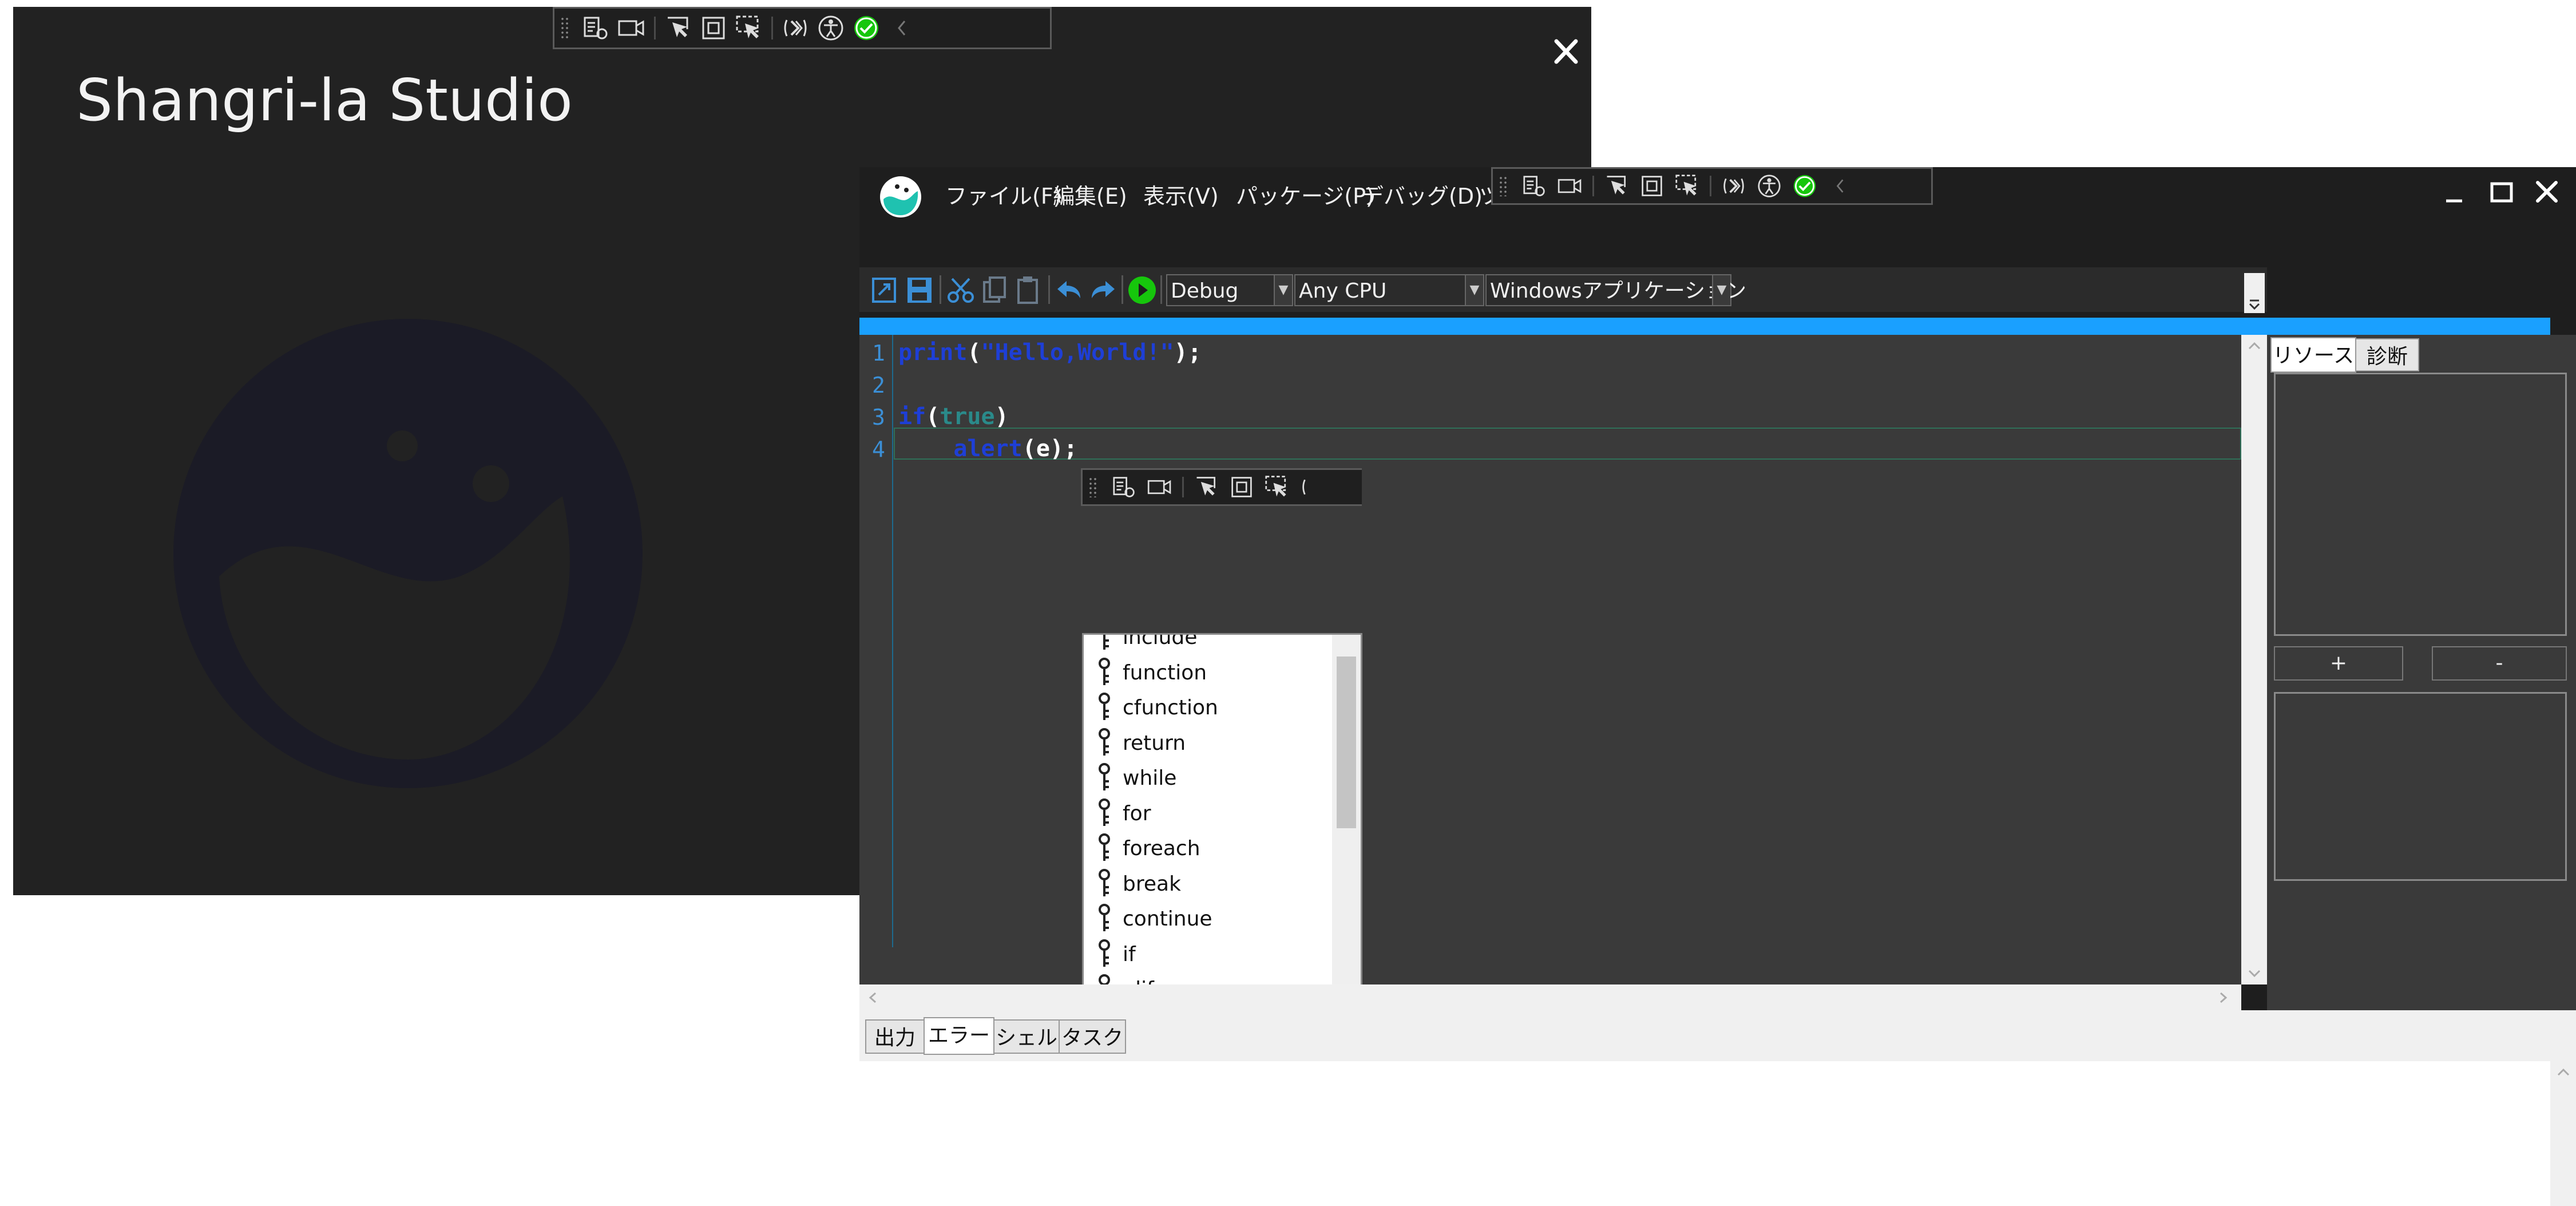  What do you see at coordinates (2255, 293) in the screenshot?
I see `toolbar-overflow-button` at bounding box center [2255, 293].